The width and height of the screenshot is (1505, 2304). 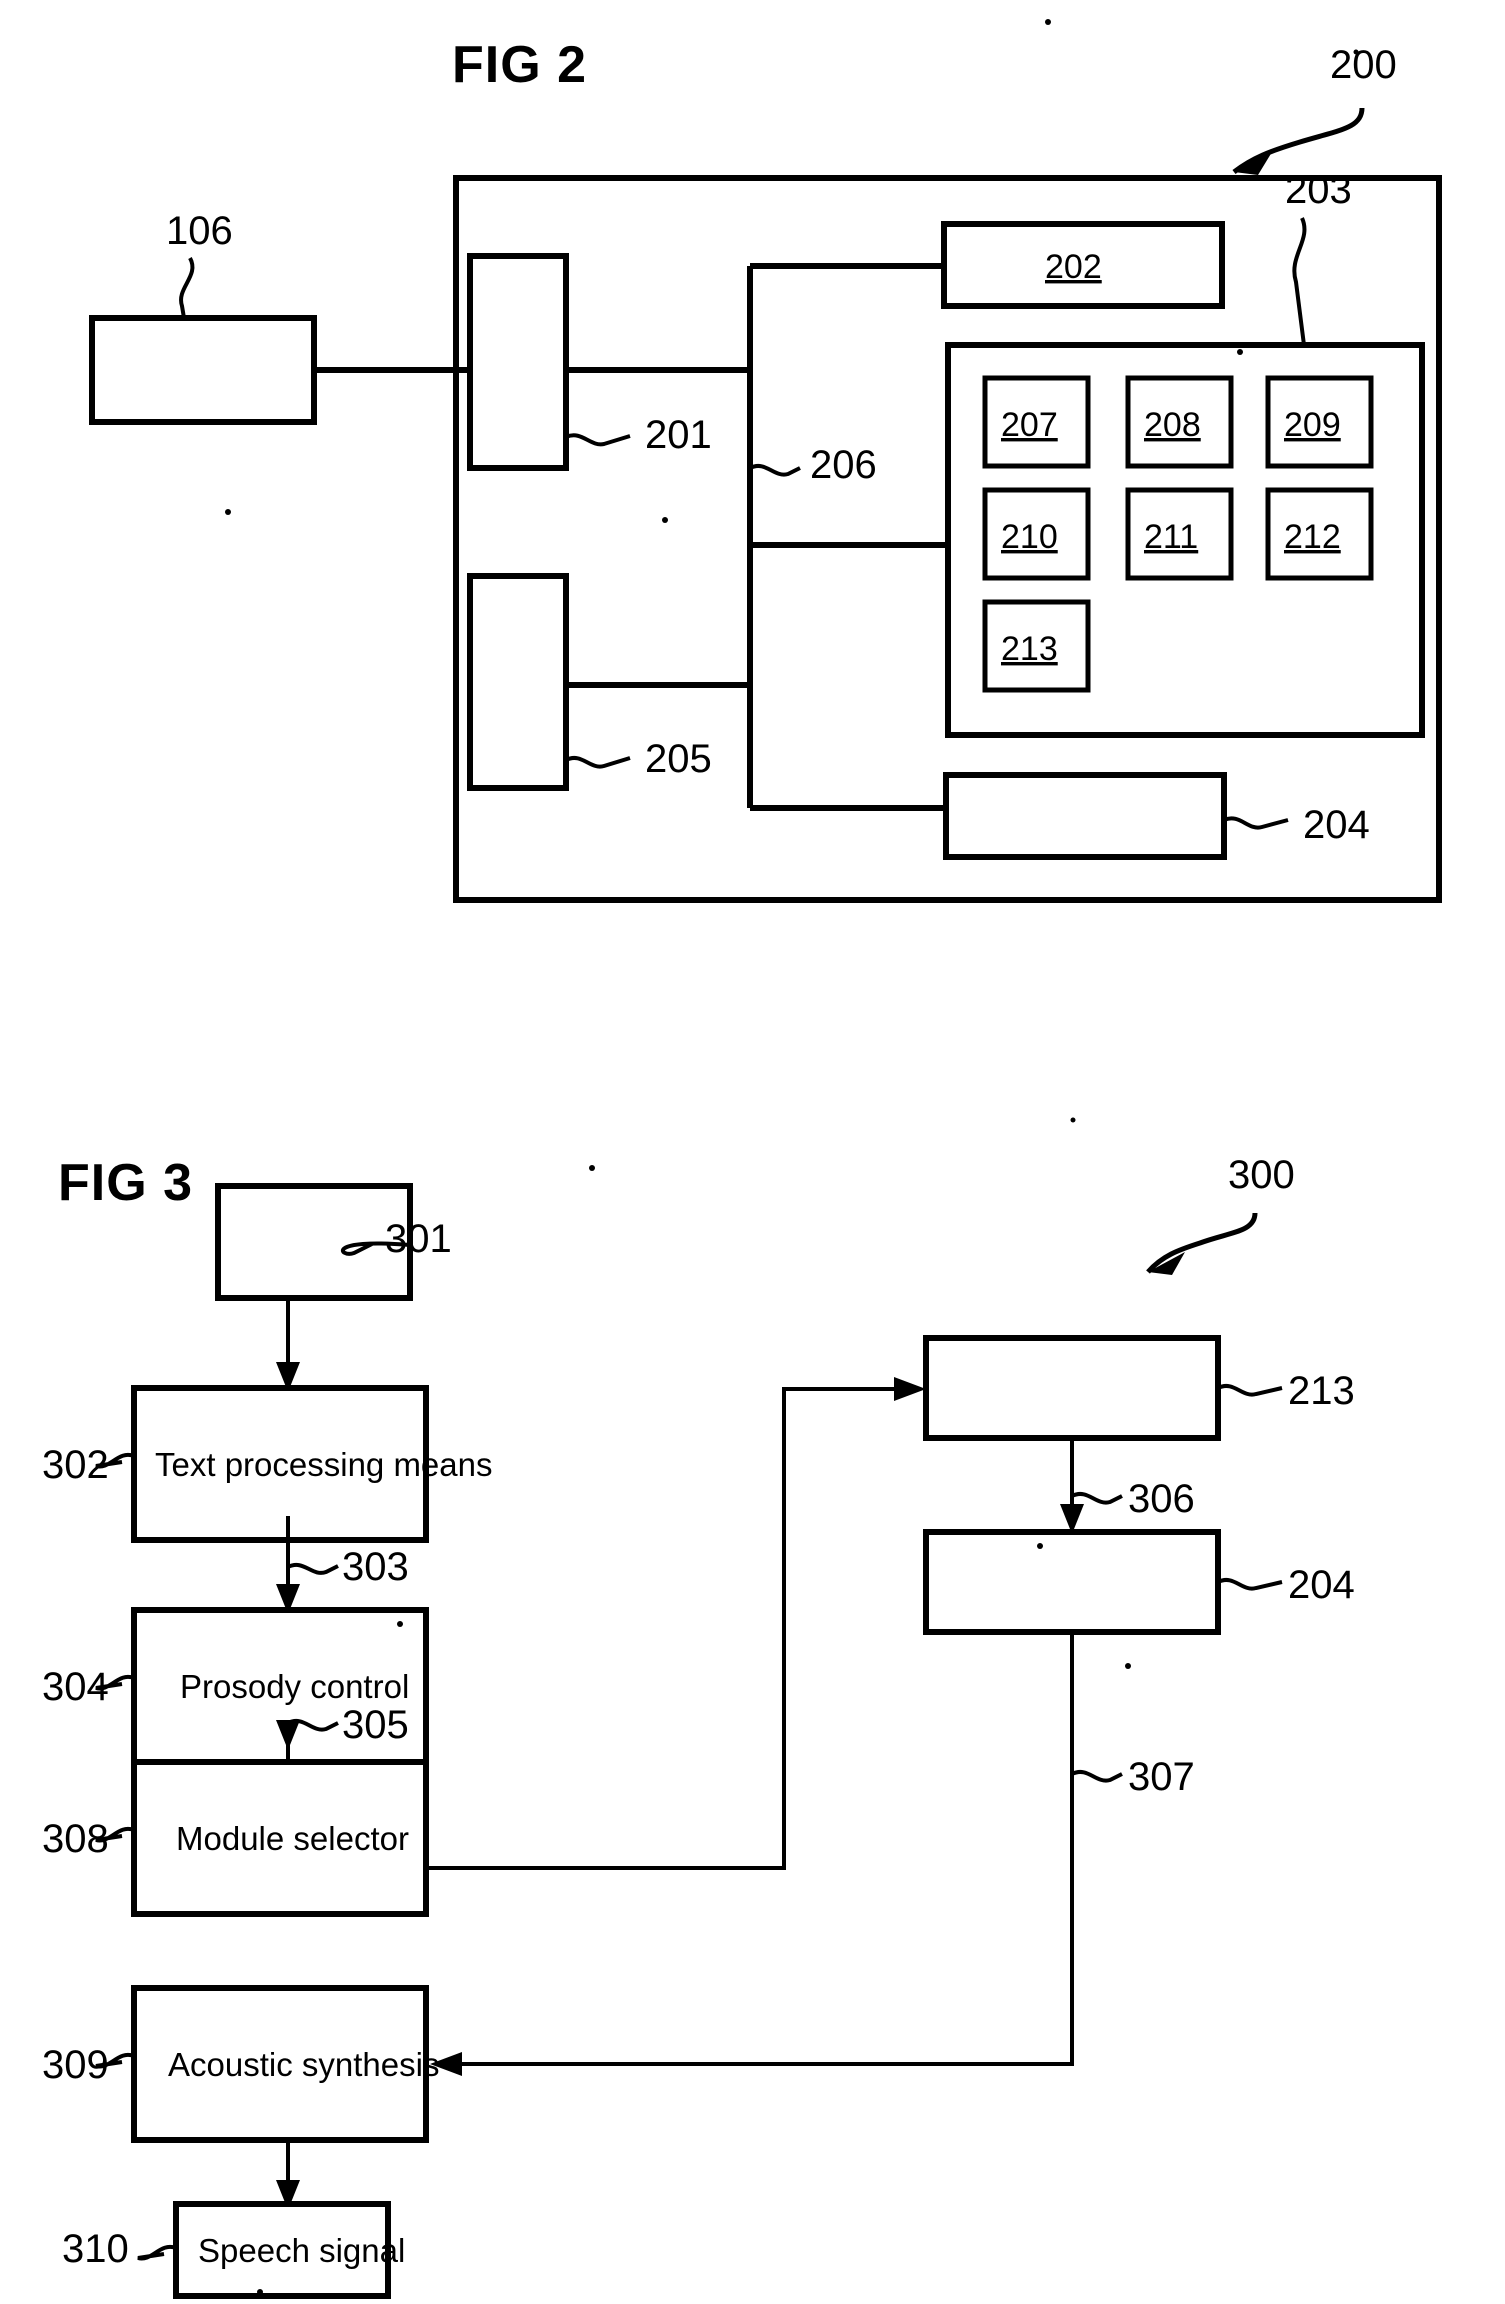 What do you see at coordinates (843, 465) in the screenshot?
I see `ref-206-label: 206` at bounding box center [843, 465].